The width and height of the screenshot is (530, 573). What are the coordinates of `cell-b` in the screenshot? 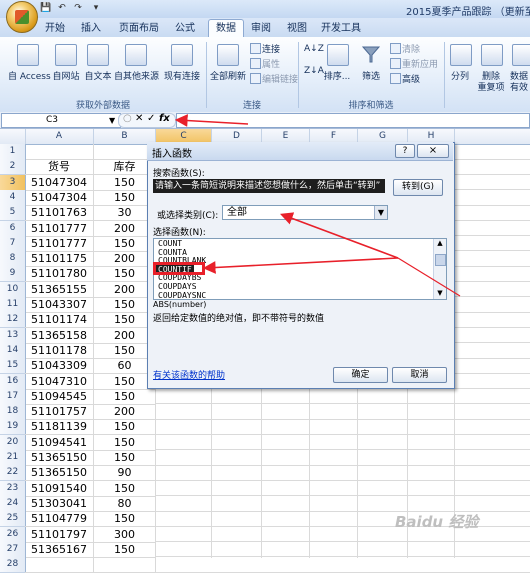 It's located at (125, 565).